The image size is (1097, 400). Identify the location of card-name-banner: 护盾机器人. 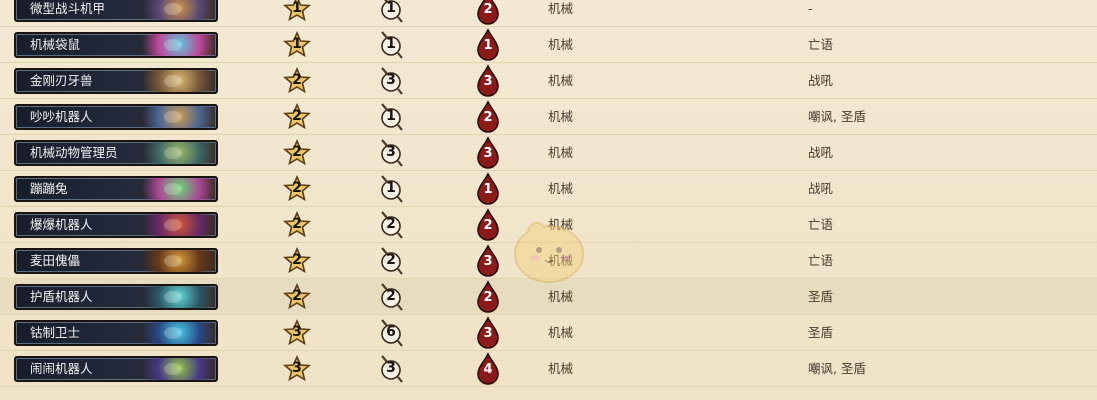
(116, 297).